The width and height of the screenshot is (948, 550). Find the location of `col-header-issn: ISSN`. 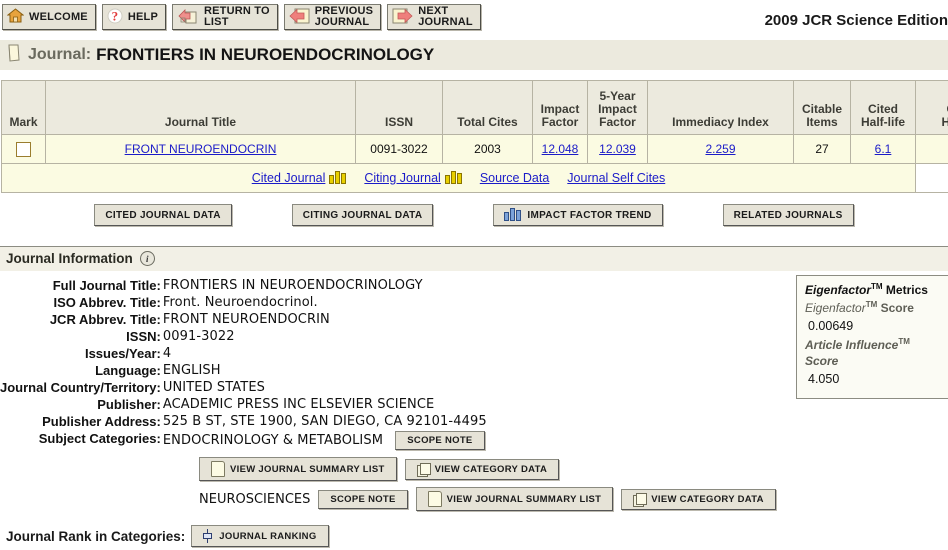

col-header-issn: ISSN is located at coordinates (399, 107).